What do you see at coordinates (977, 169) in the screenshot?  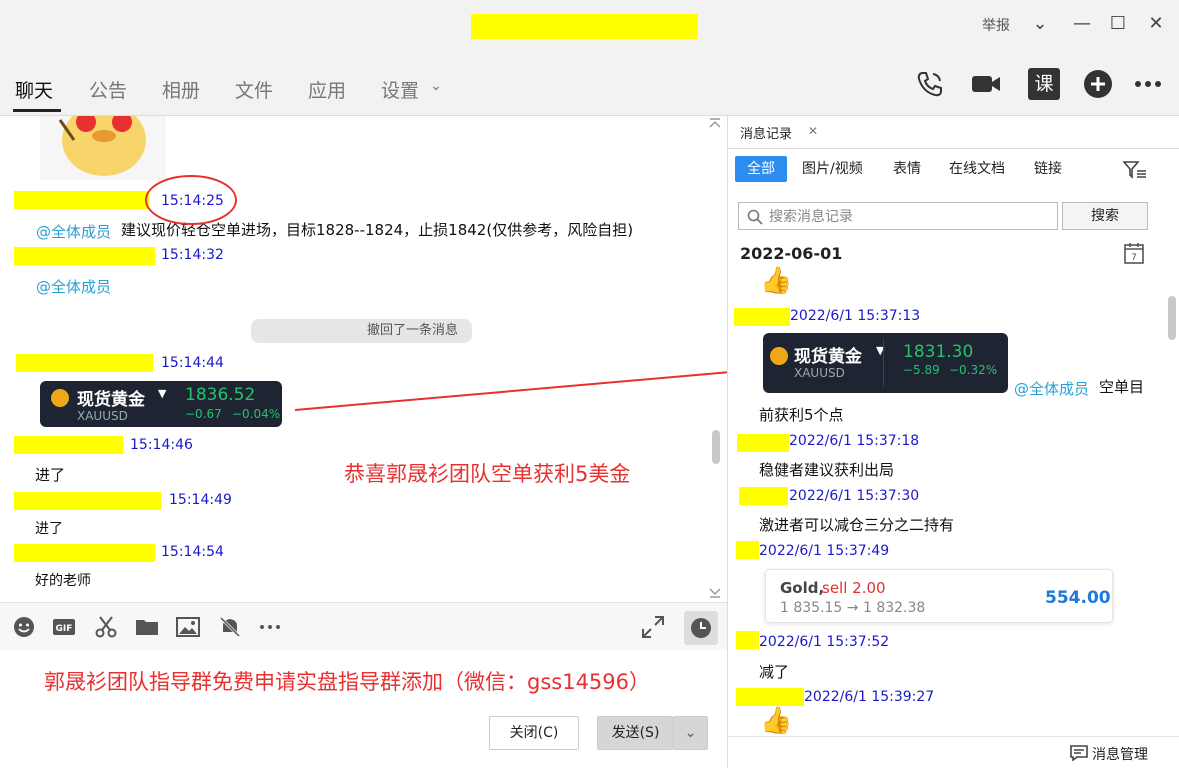 I see `filter-docs: 在线文档` at bounding box center [977, 169].